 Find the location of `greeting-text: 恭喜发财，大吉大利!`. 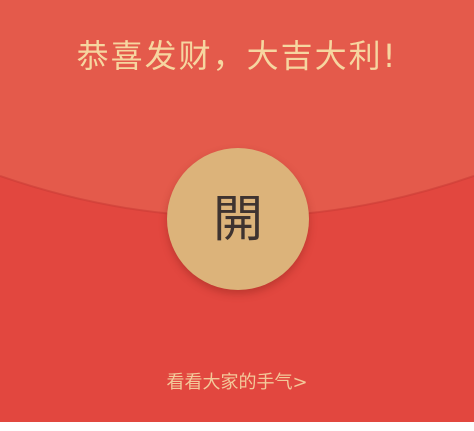

greeting-text: 恭喜发财，大吉大利! is located at coordinates (237, 56).